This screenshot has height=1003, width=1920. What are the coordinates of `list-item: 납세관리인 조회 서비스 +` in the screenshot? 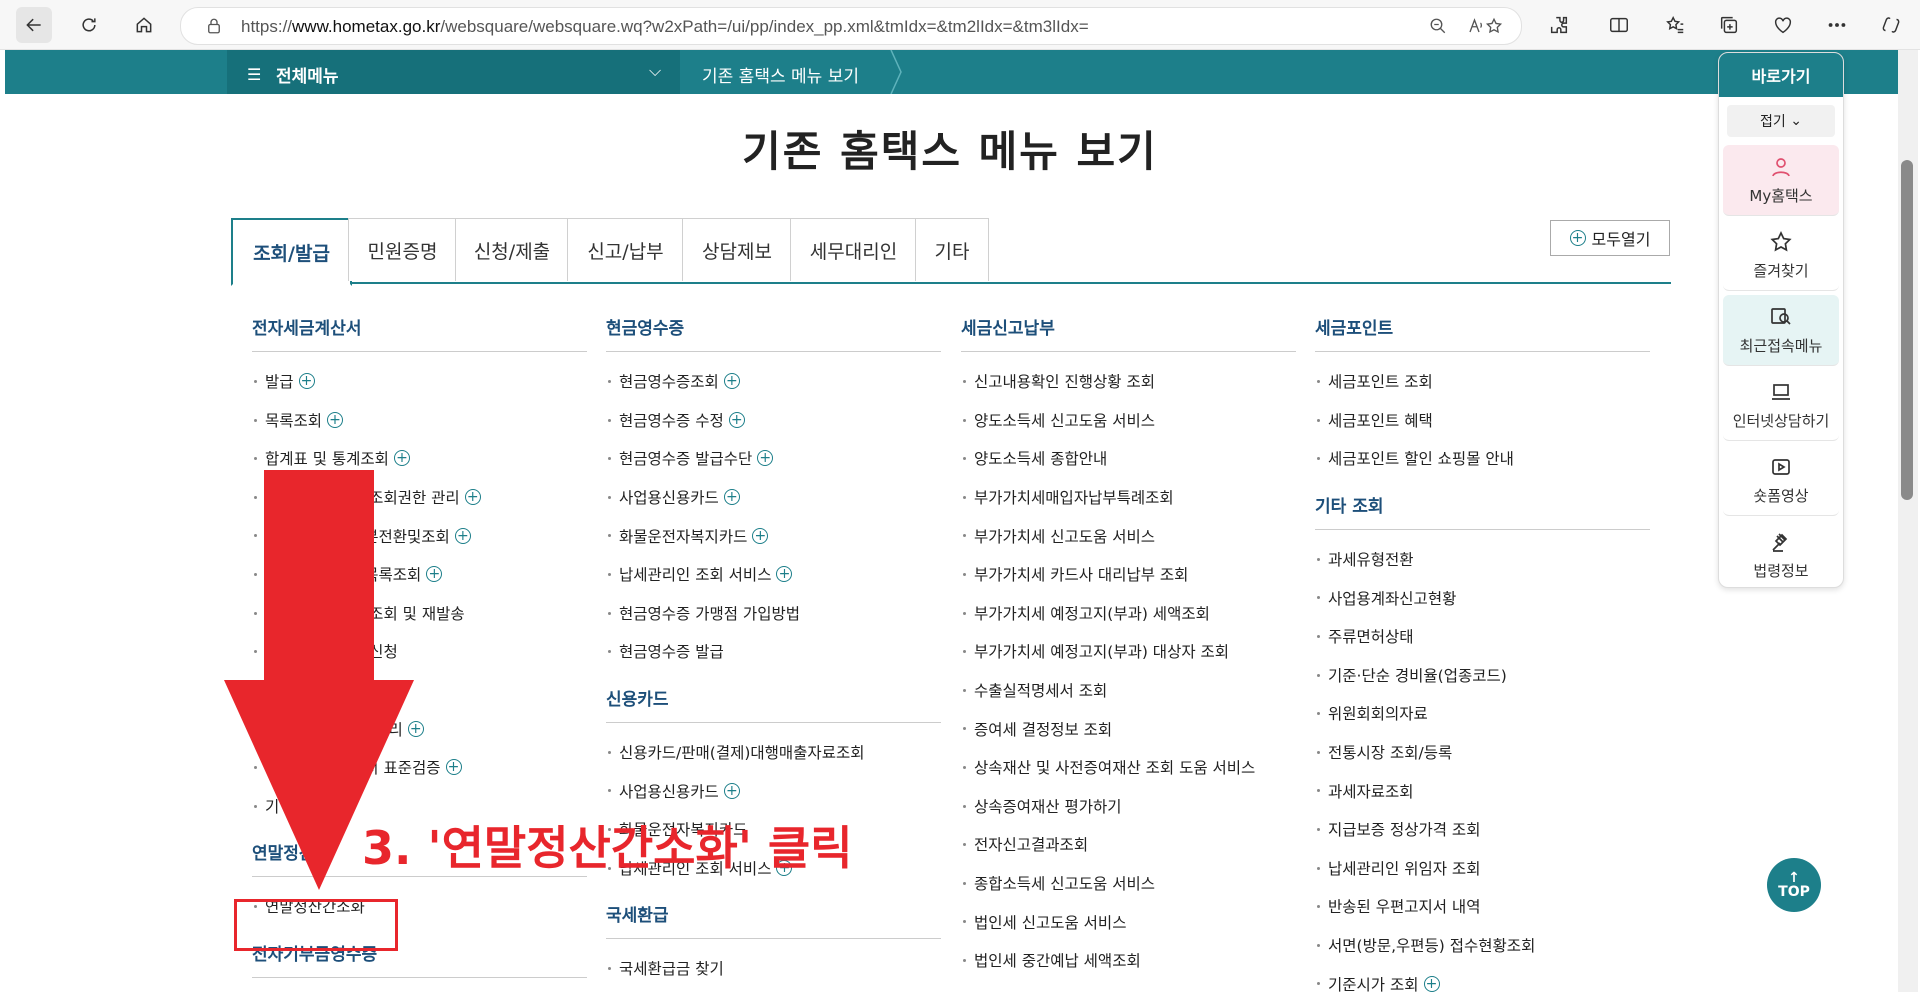 It's located at (773, 574).